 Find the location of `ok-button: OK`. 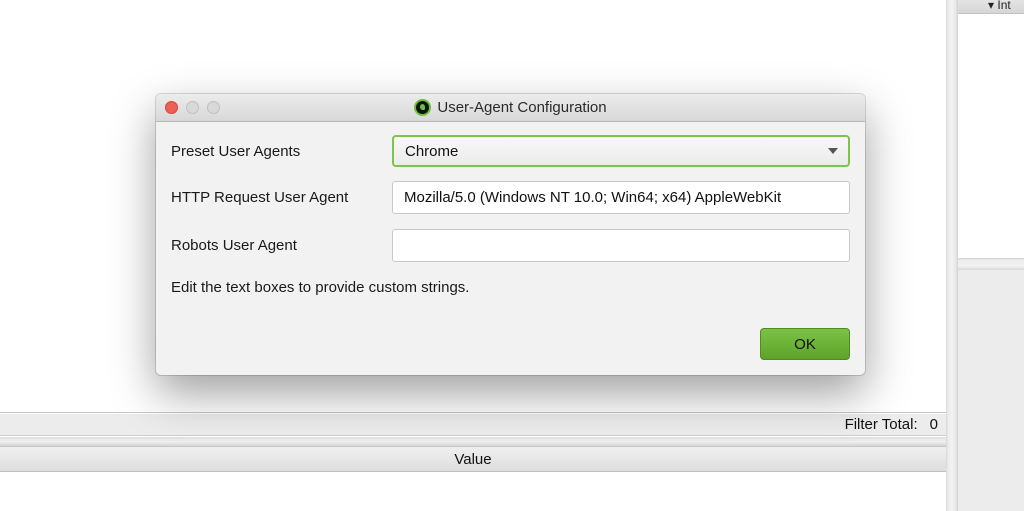

ok-button: OK is located at coordinates (805, 344).